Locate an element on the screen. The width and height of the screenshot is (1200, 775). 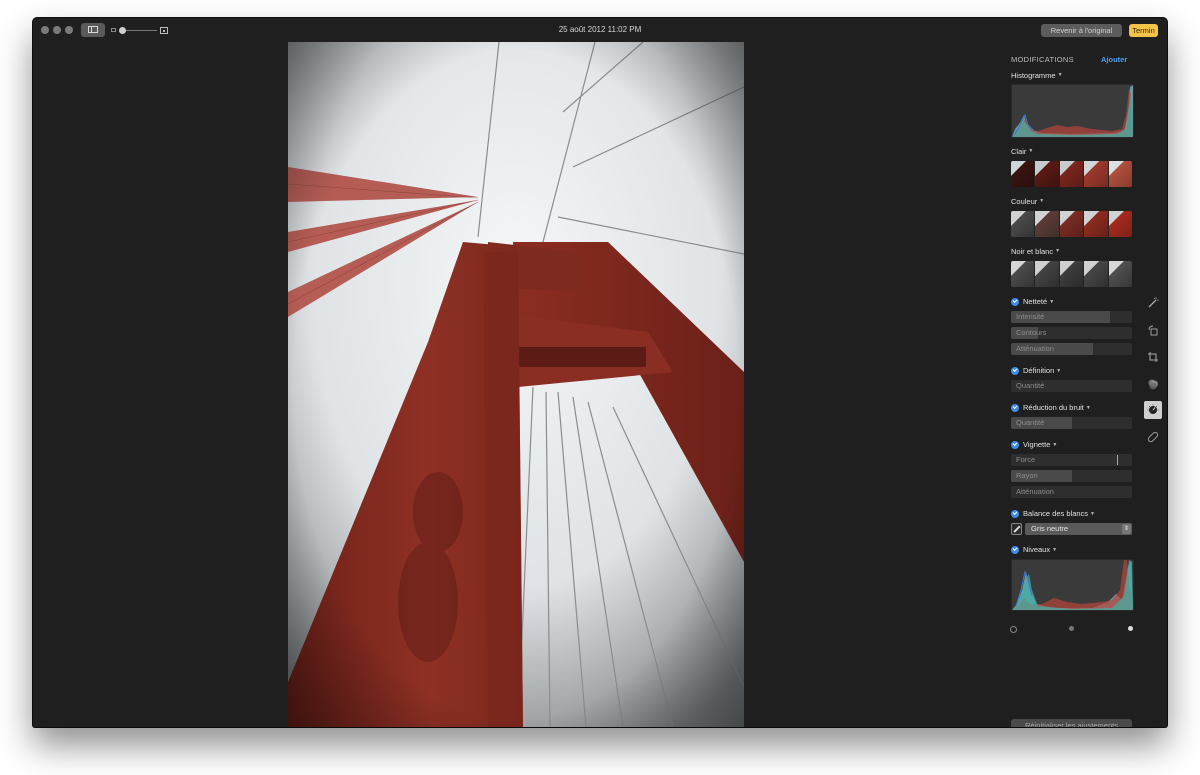
tool-retouch is located at coordinates (1153, 437).